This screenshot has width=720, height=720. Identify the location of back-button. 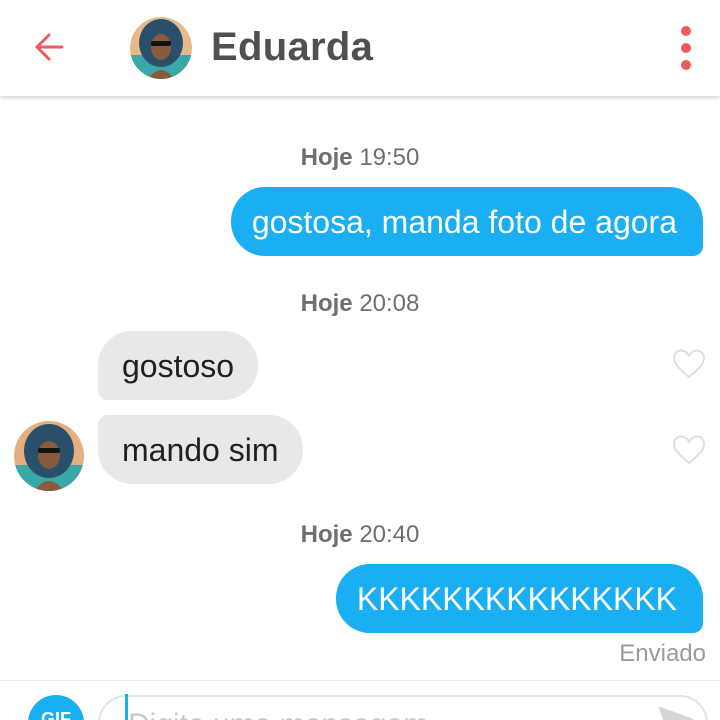
(49, 47).